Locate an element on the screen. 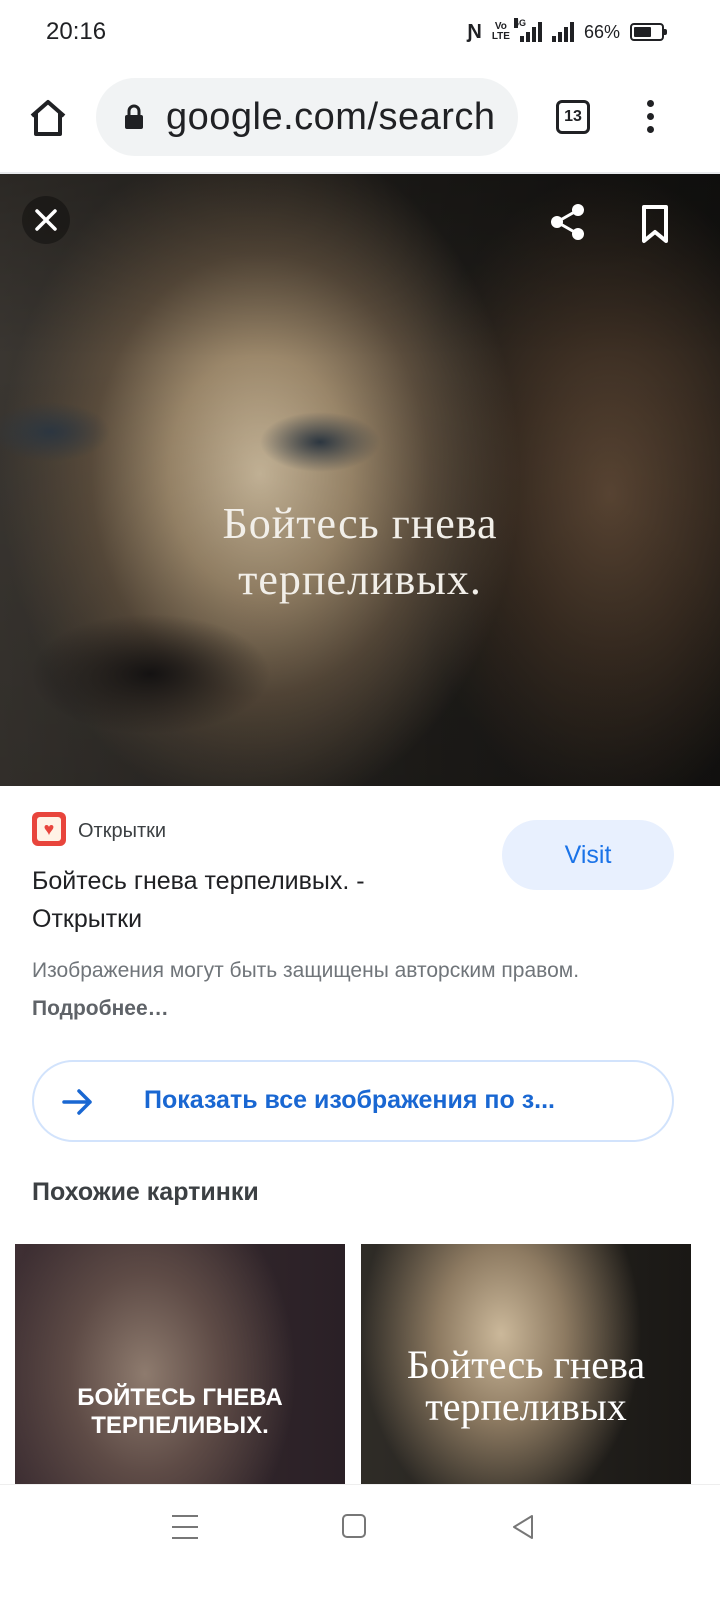  thumbnail-caption: Бойтесь гнева терпеливых is located at coordinates (526, 1386).